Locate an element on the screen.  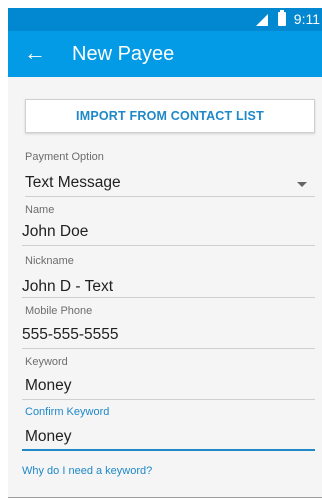
nickname-underline is located at coordinates (168, 297).